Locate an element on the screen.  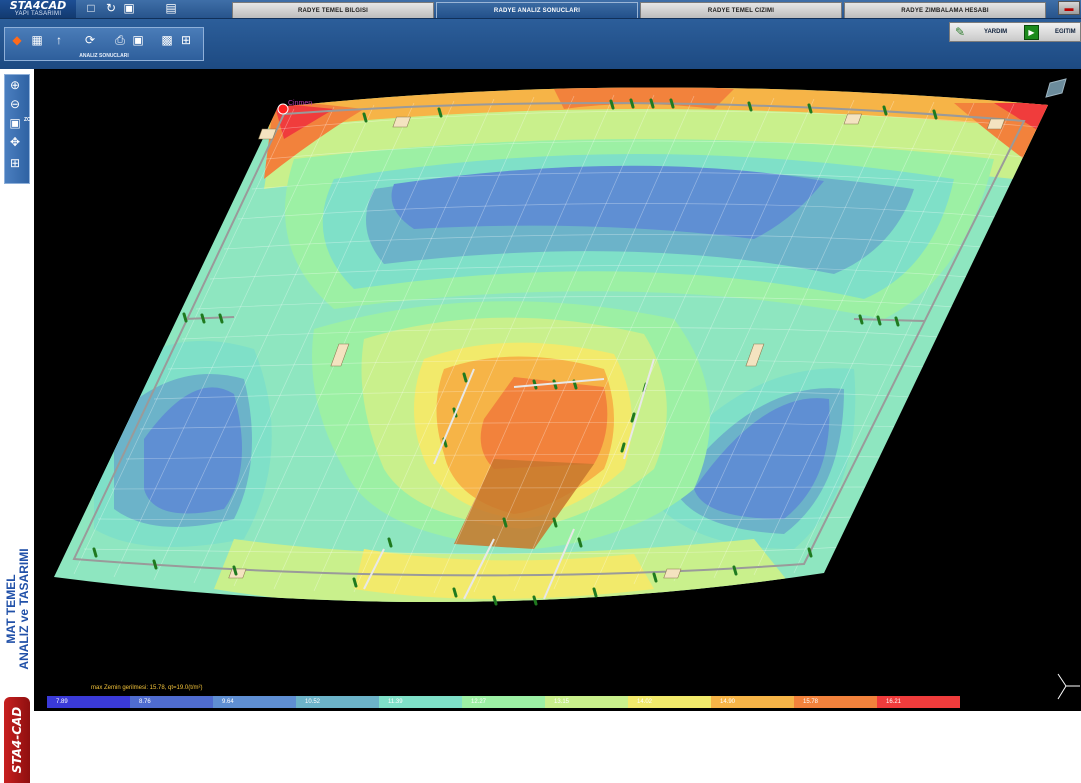
table-icon: ▦ is located at coordinates (37, 40).